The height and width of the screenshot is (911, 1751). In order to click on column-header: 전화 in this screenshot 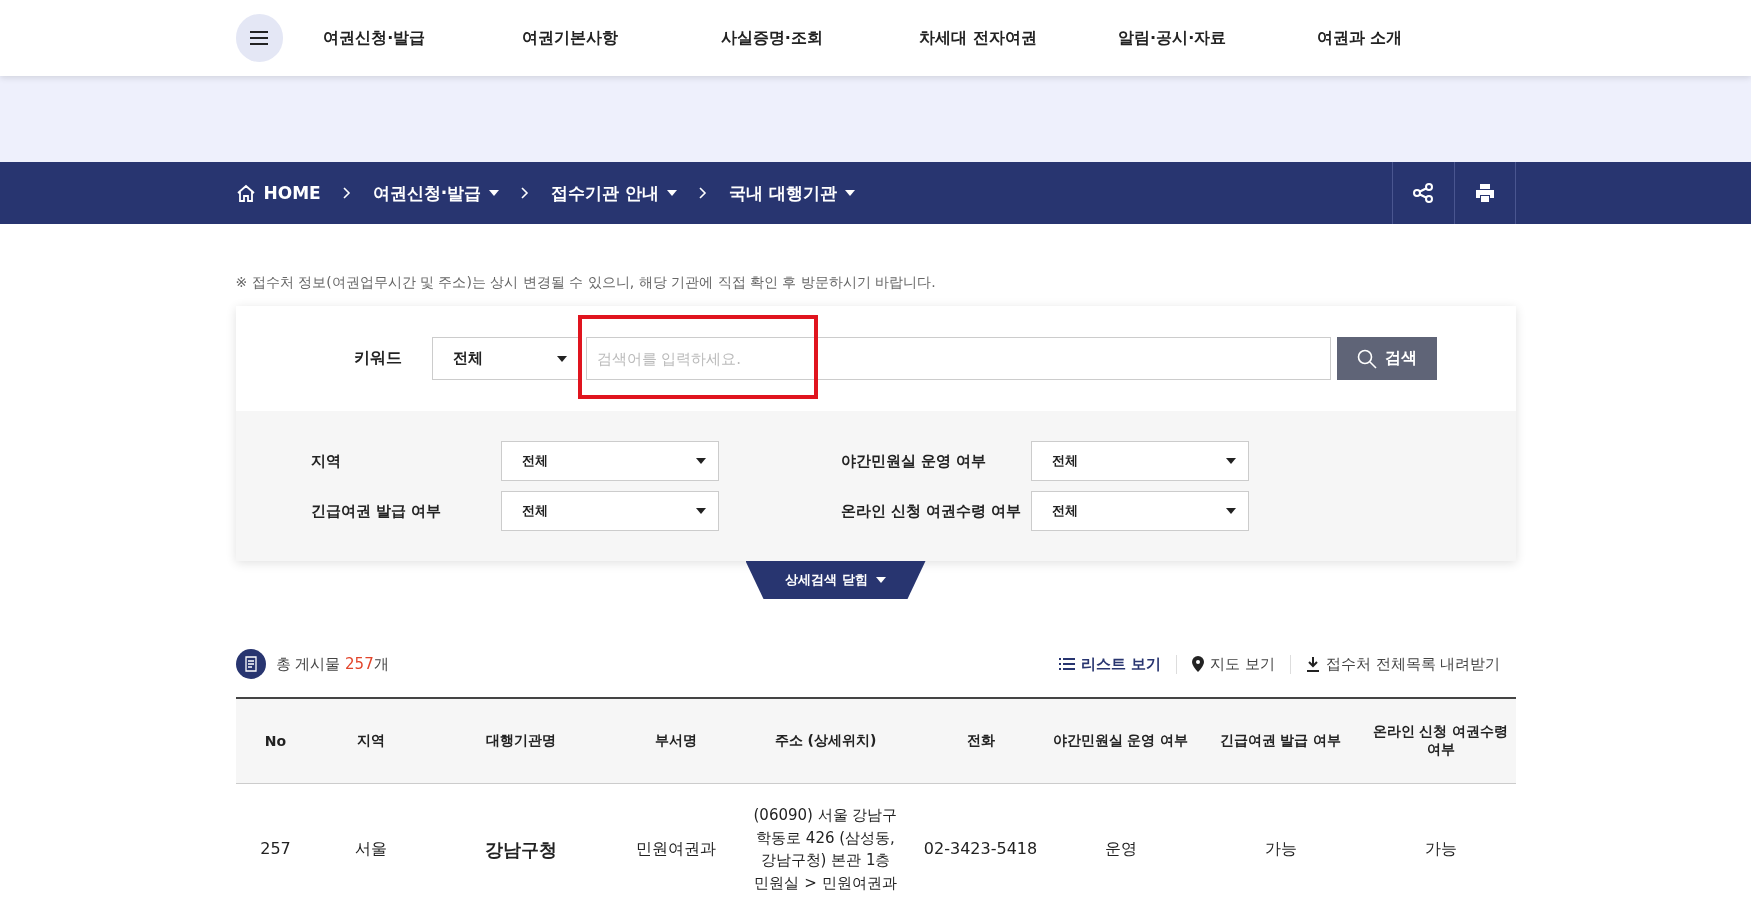, I will do `click(980, 741)`.